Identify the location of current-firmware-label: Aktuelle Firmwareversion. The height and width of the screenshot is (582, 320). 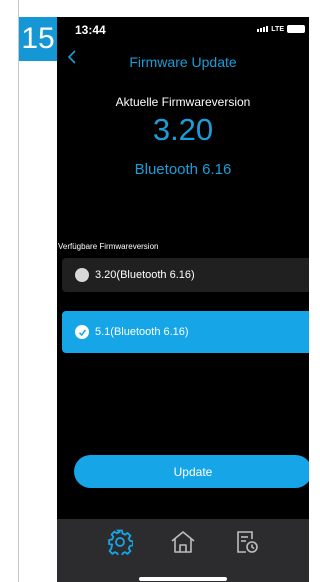
(183, 102).